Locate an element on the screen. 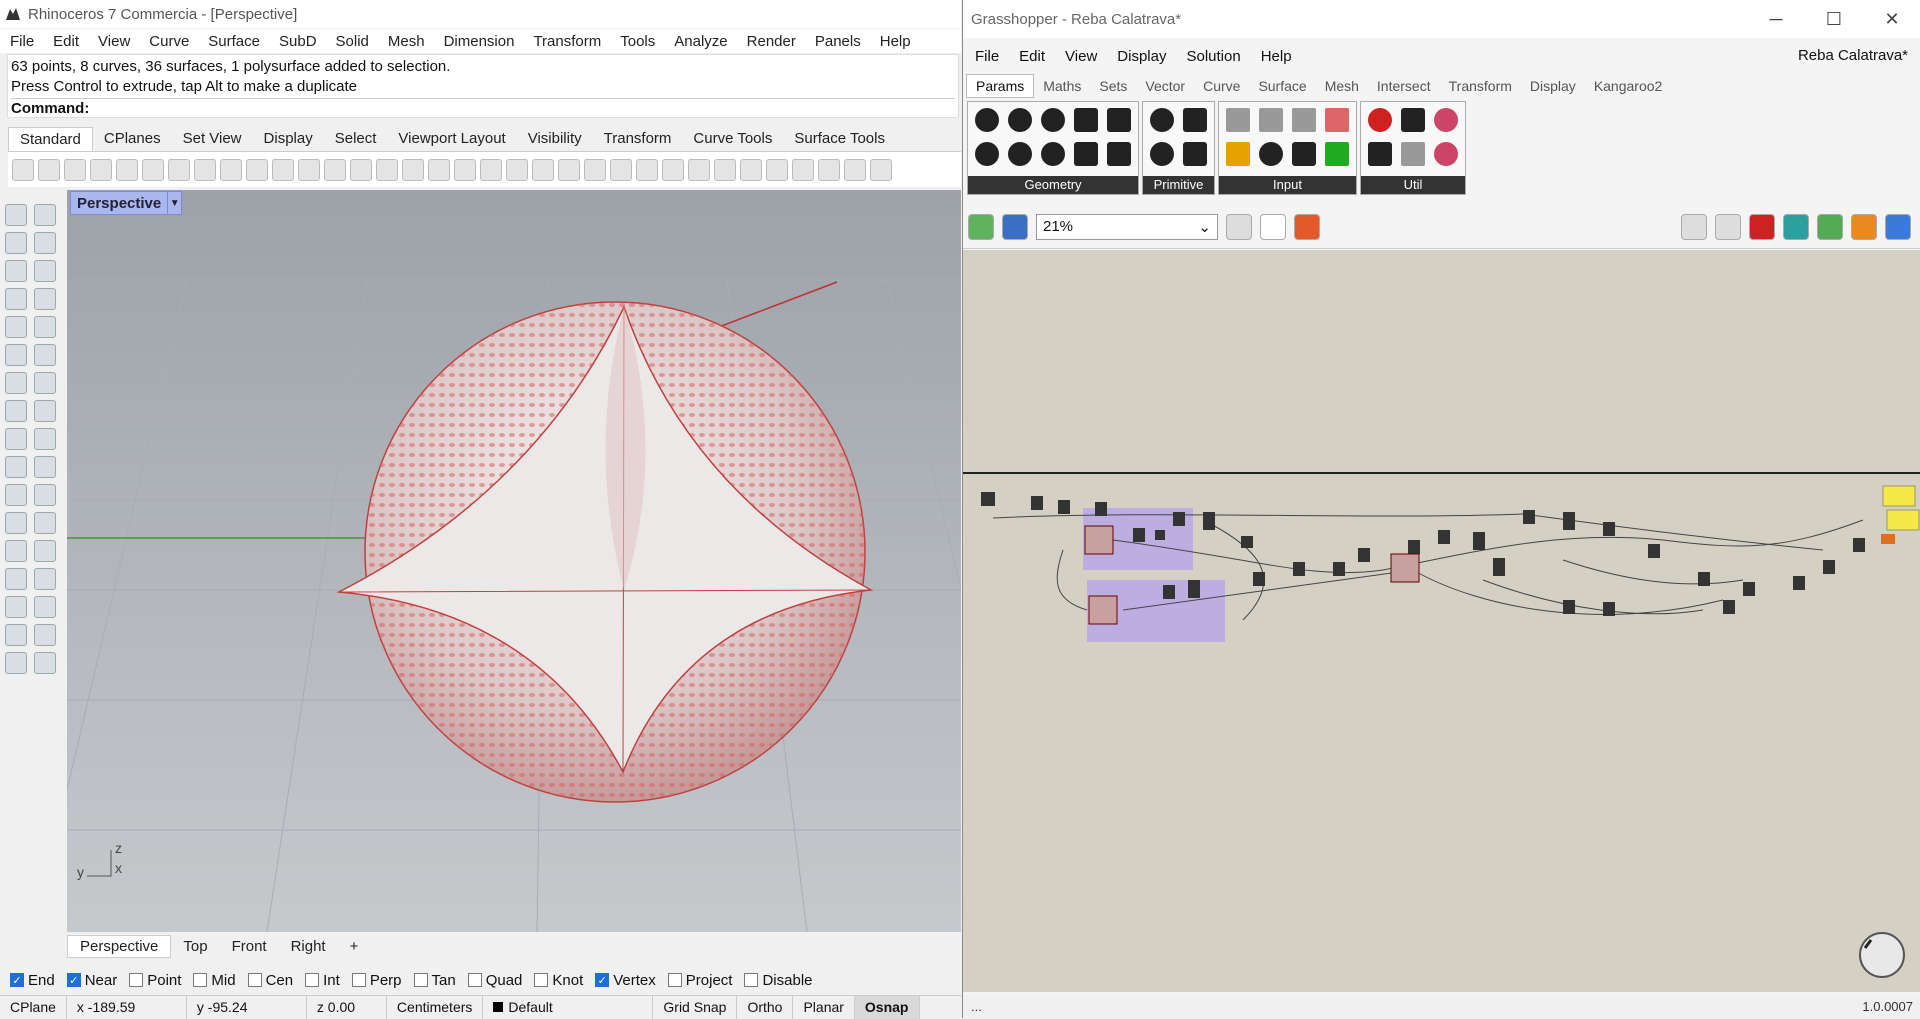 The height and width of the screenshot is (1019, 1920). tool-surface-icon is located at coordinates (16, 355).